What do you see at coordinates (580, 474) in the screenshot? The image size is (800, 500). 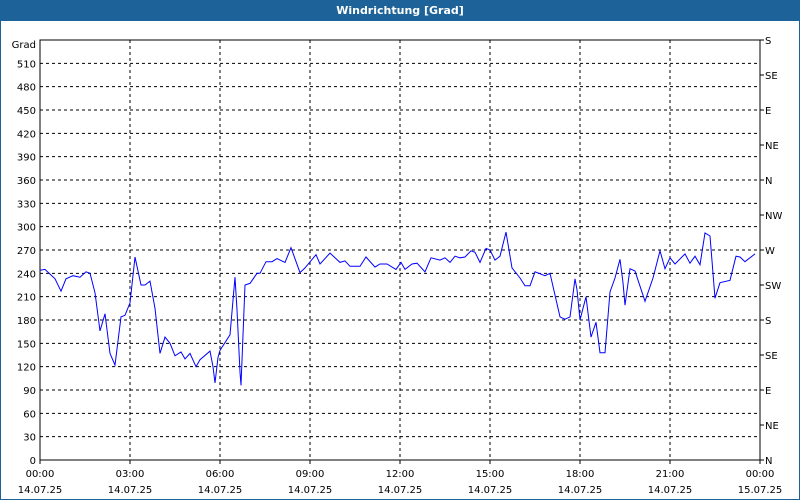 I see `x-tick-time: 18:00` at bounding box center [580, 474].